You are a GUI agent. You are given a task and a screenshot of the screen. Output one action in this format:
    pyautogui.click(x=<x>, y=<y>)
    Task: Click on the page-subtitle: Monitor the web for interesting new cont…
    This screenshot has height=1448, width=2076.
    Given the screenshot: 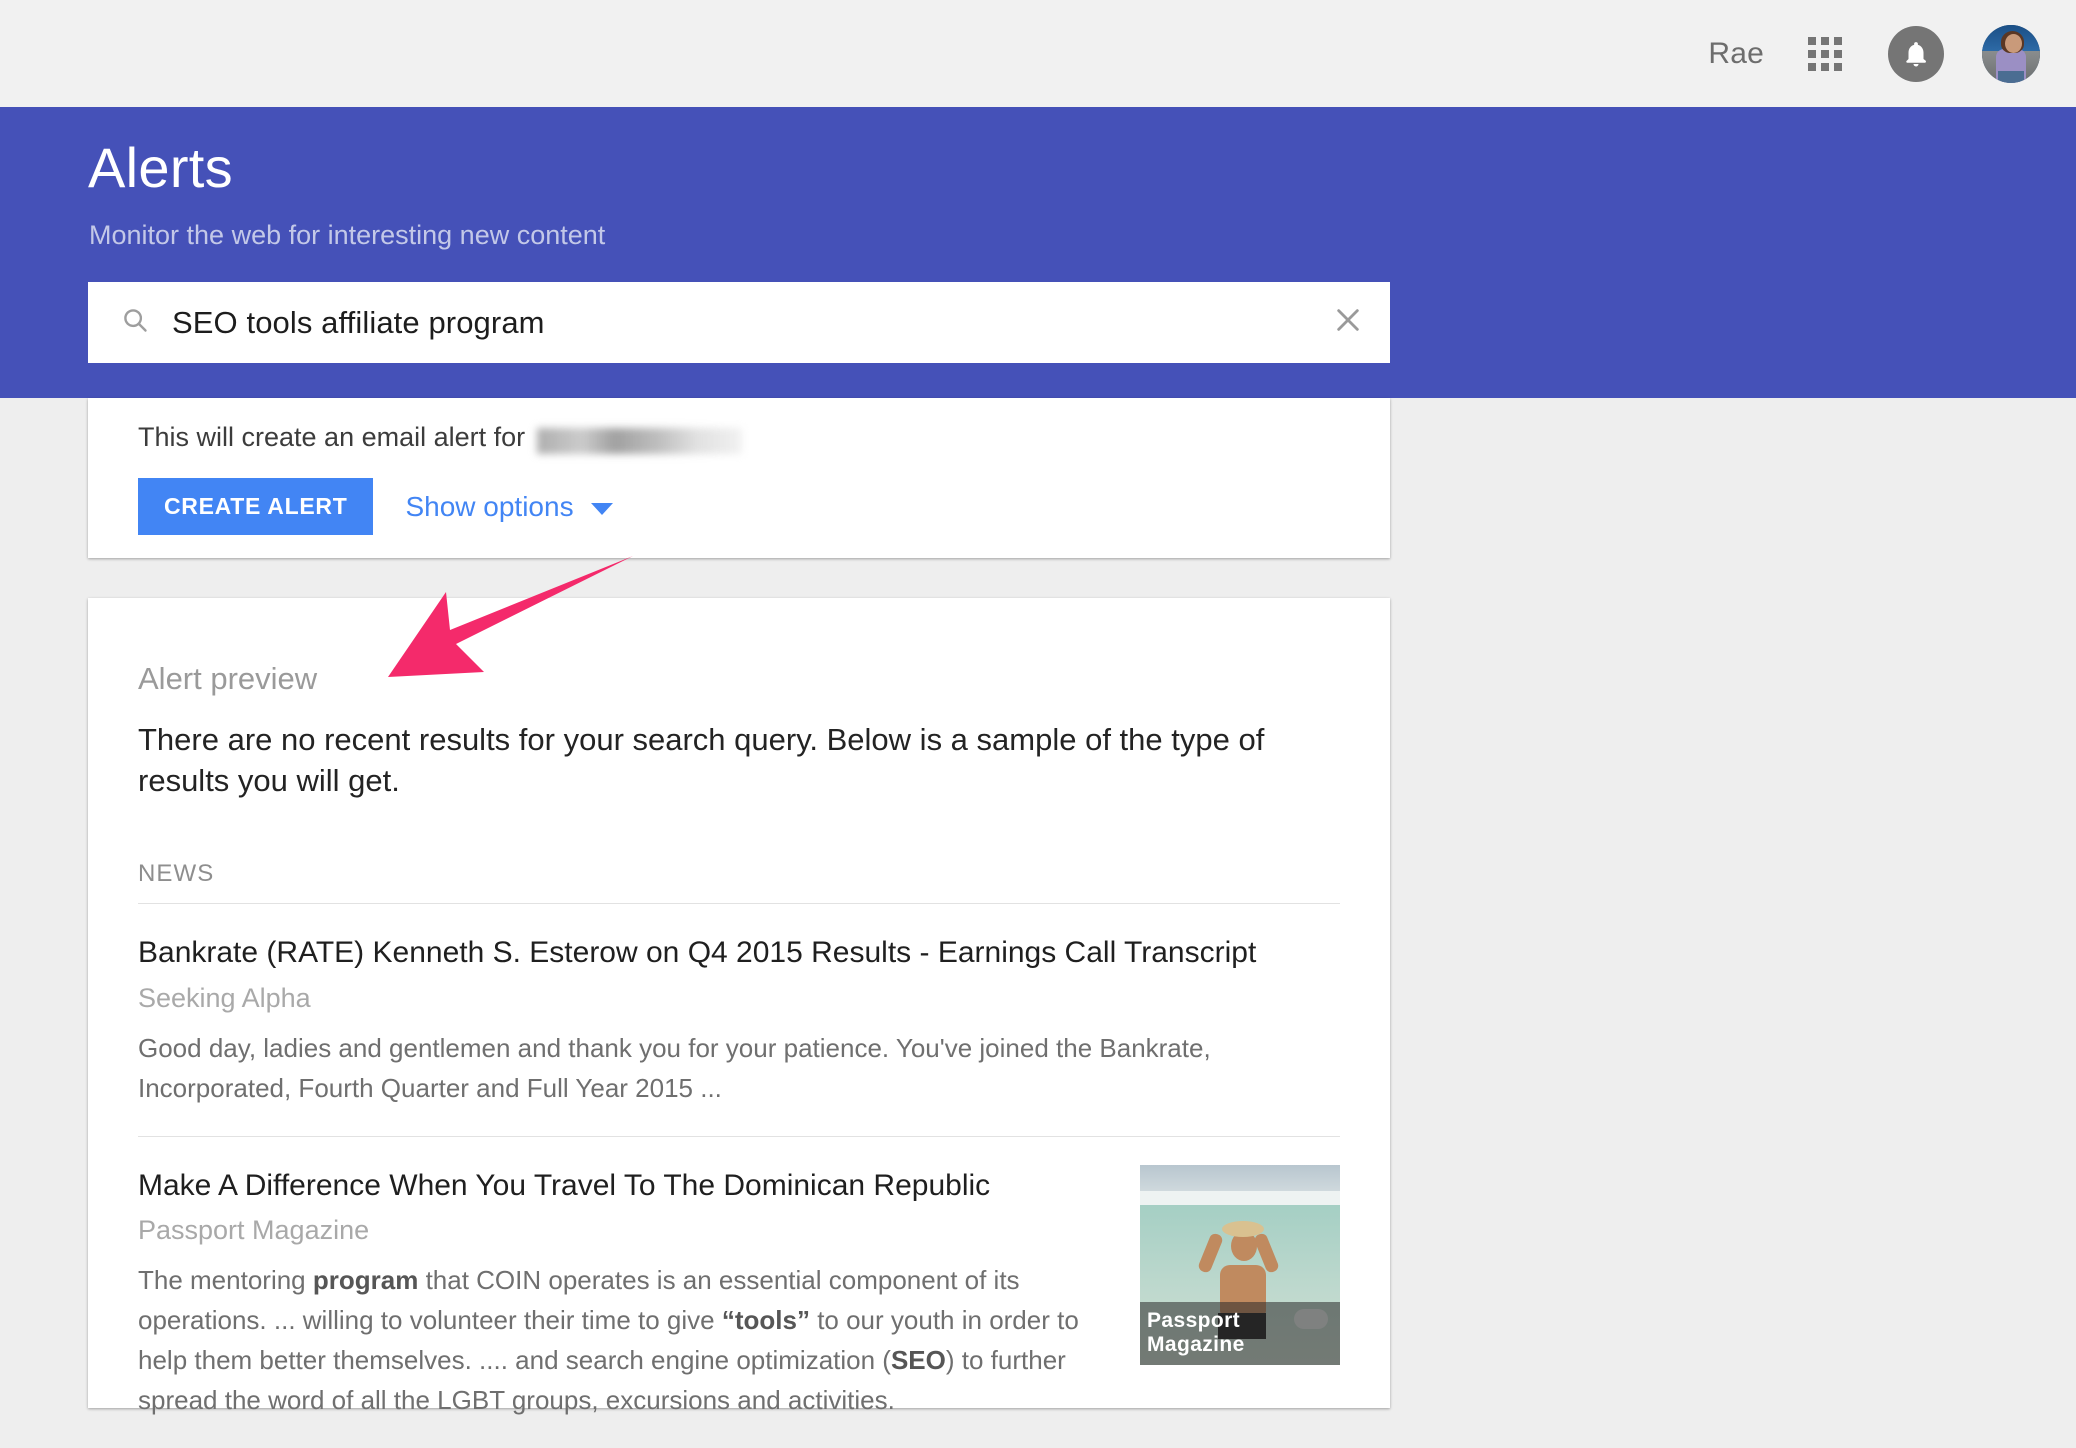 What is the action you would take?
    pyautogui.click(x=347, y=235)
    